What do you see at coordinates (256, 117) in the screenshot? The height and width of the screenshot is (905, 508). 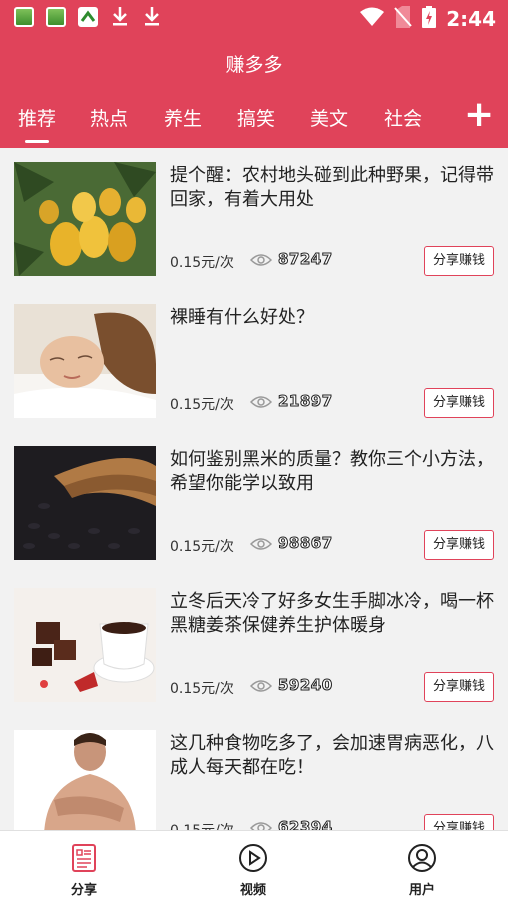 I see `tab-funny: 搞笑` at bounding box center [256, 117].